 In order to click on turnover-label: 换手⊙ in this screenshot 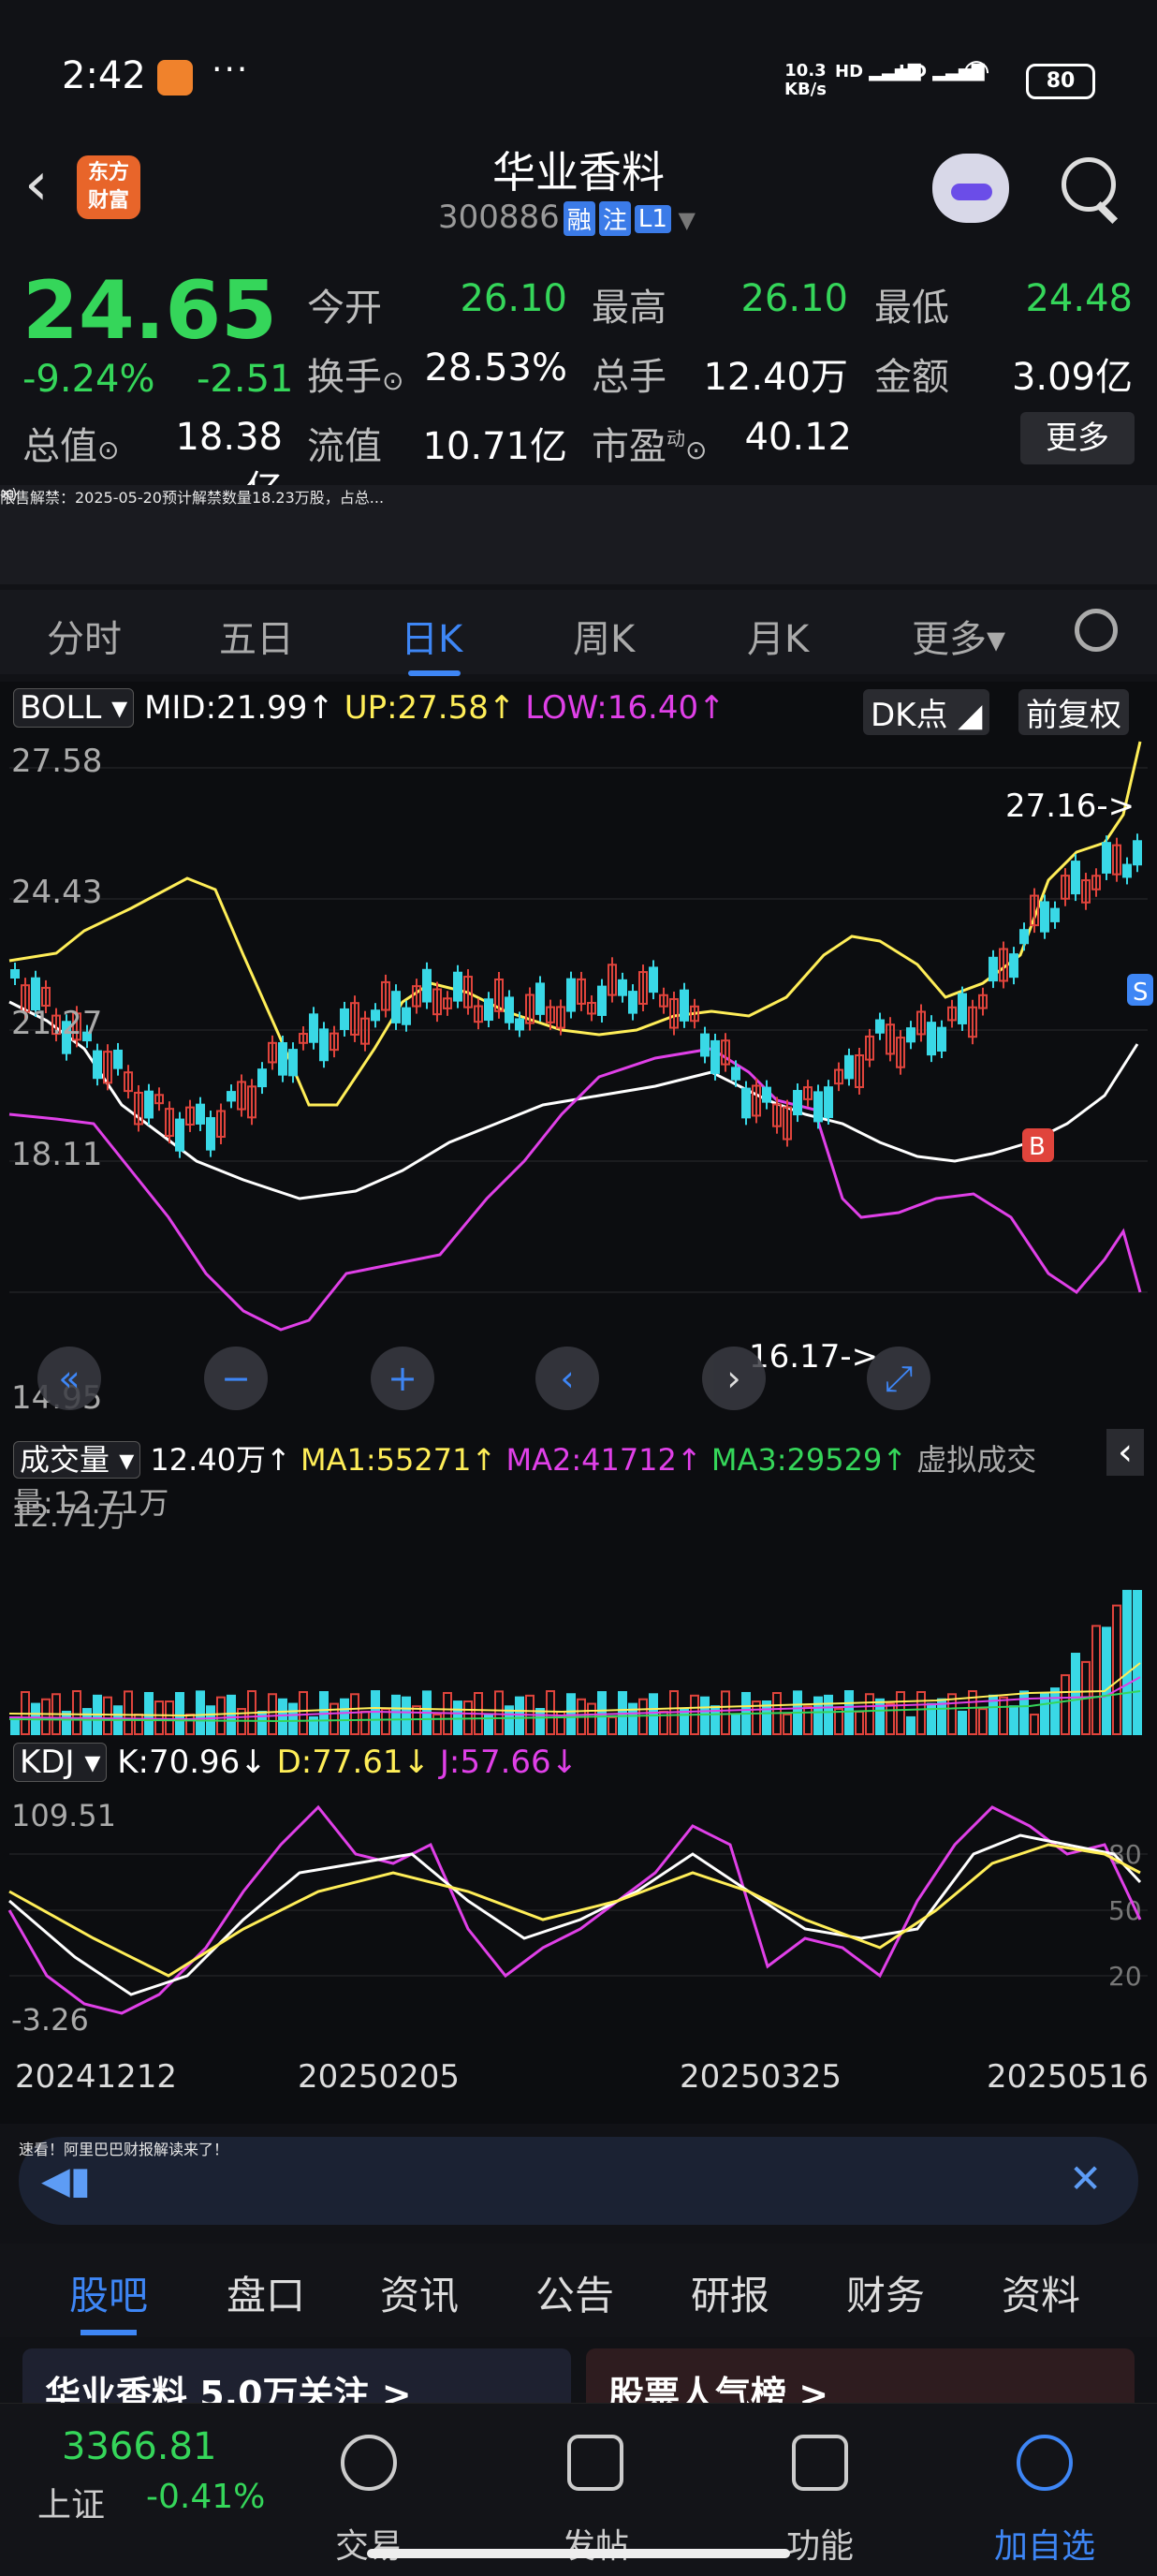, I will do `click(355, 373)`.